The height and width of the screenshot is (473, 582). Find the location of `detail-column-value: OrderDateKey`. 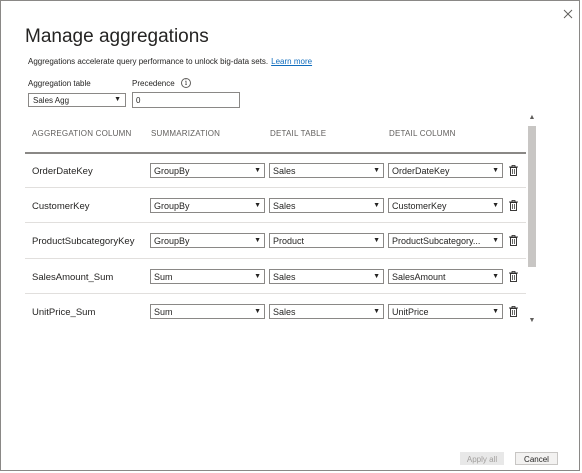

detail-column-value: OrderDateKey is located at coordinates (421, 171).